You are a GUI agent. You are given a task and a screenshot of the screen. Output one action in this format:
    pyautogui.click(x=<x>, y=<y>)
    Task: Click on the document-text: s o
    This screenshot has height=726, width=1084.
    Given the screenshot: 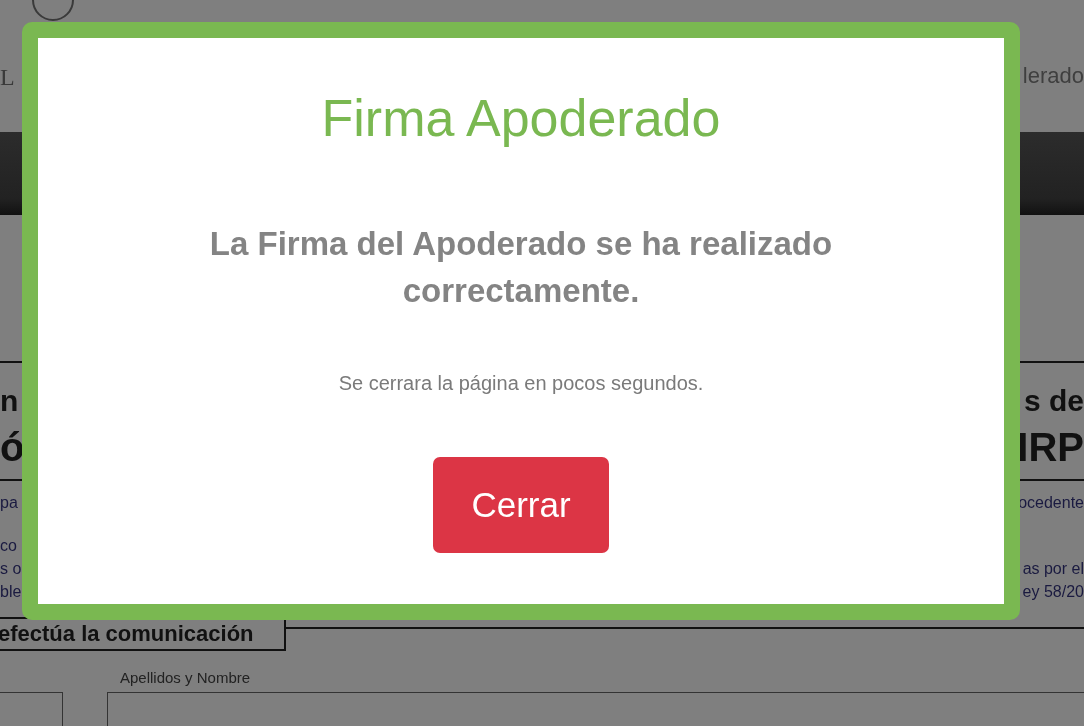 What is the action you would take?
    pyautogui.click(x=11, y=569)
    